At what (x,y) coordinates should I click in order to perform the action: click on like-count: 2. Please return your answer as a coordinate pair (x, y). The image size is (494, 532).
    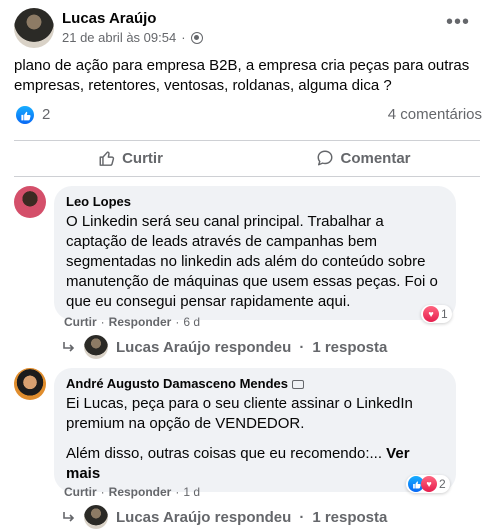
    Looking at the image, I should click on (46, 114).